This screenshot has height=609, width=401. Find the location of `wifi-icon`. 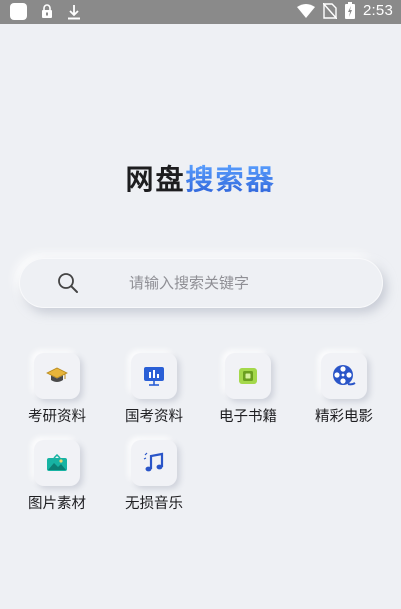

wifi-icon is located at coordinates (306, 10).